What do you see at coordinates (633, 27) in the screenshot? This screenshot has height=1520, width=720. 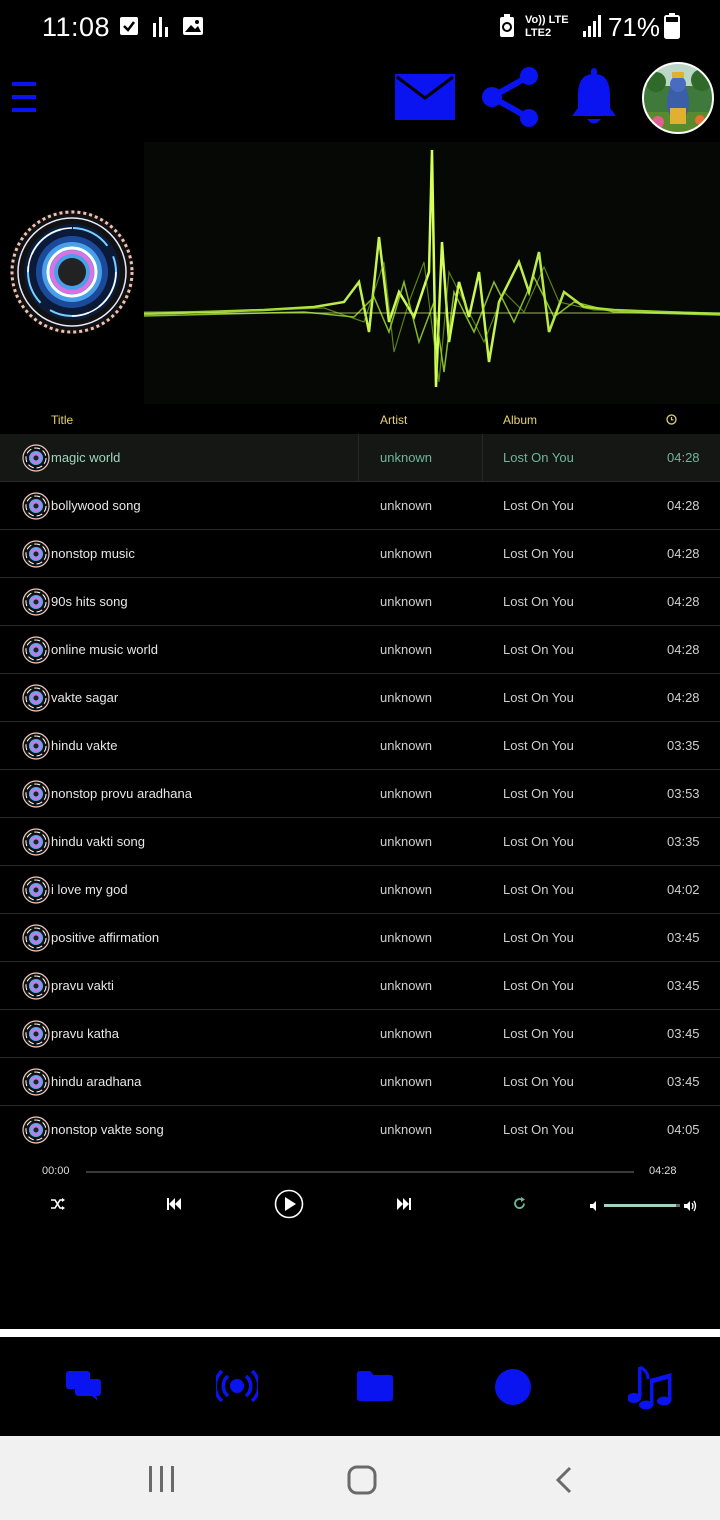 I see `battery-percent: 71%` at bounding box center [633, 27].